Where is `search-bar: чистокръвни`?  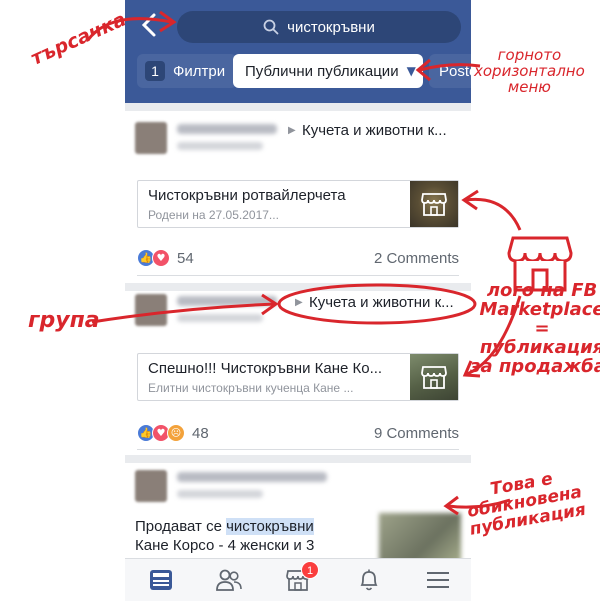
search-bar: чистокръвни is located at coordinates (319, 27).